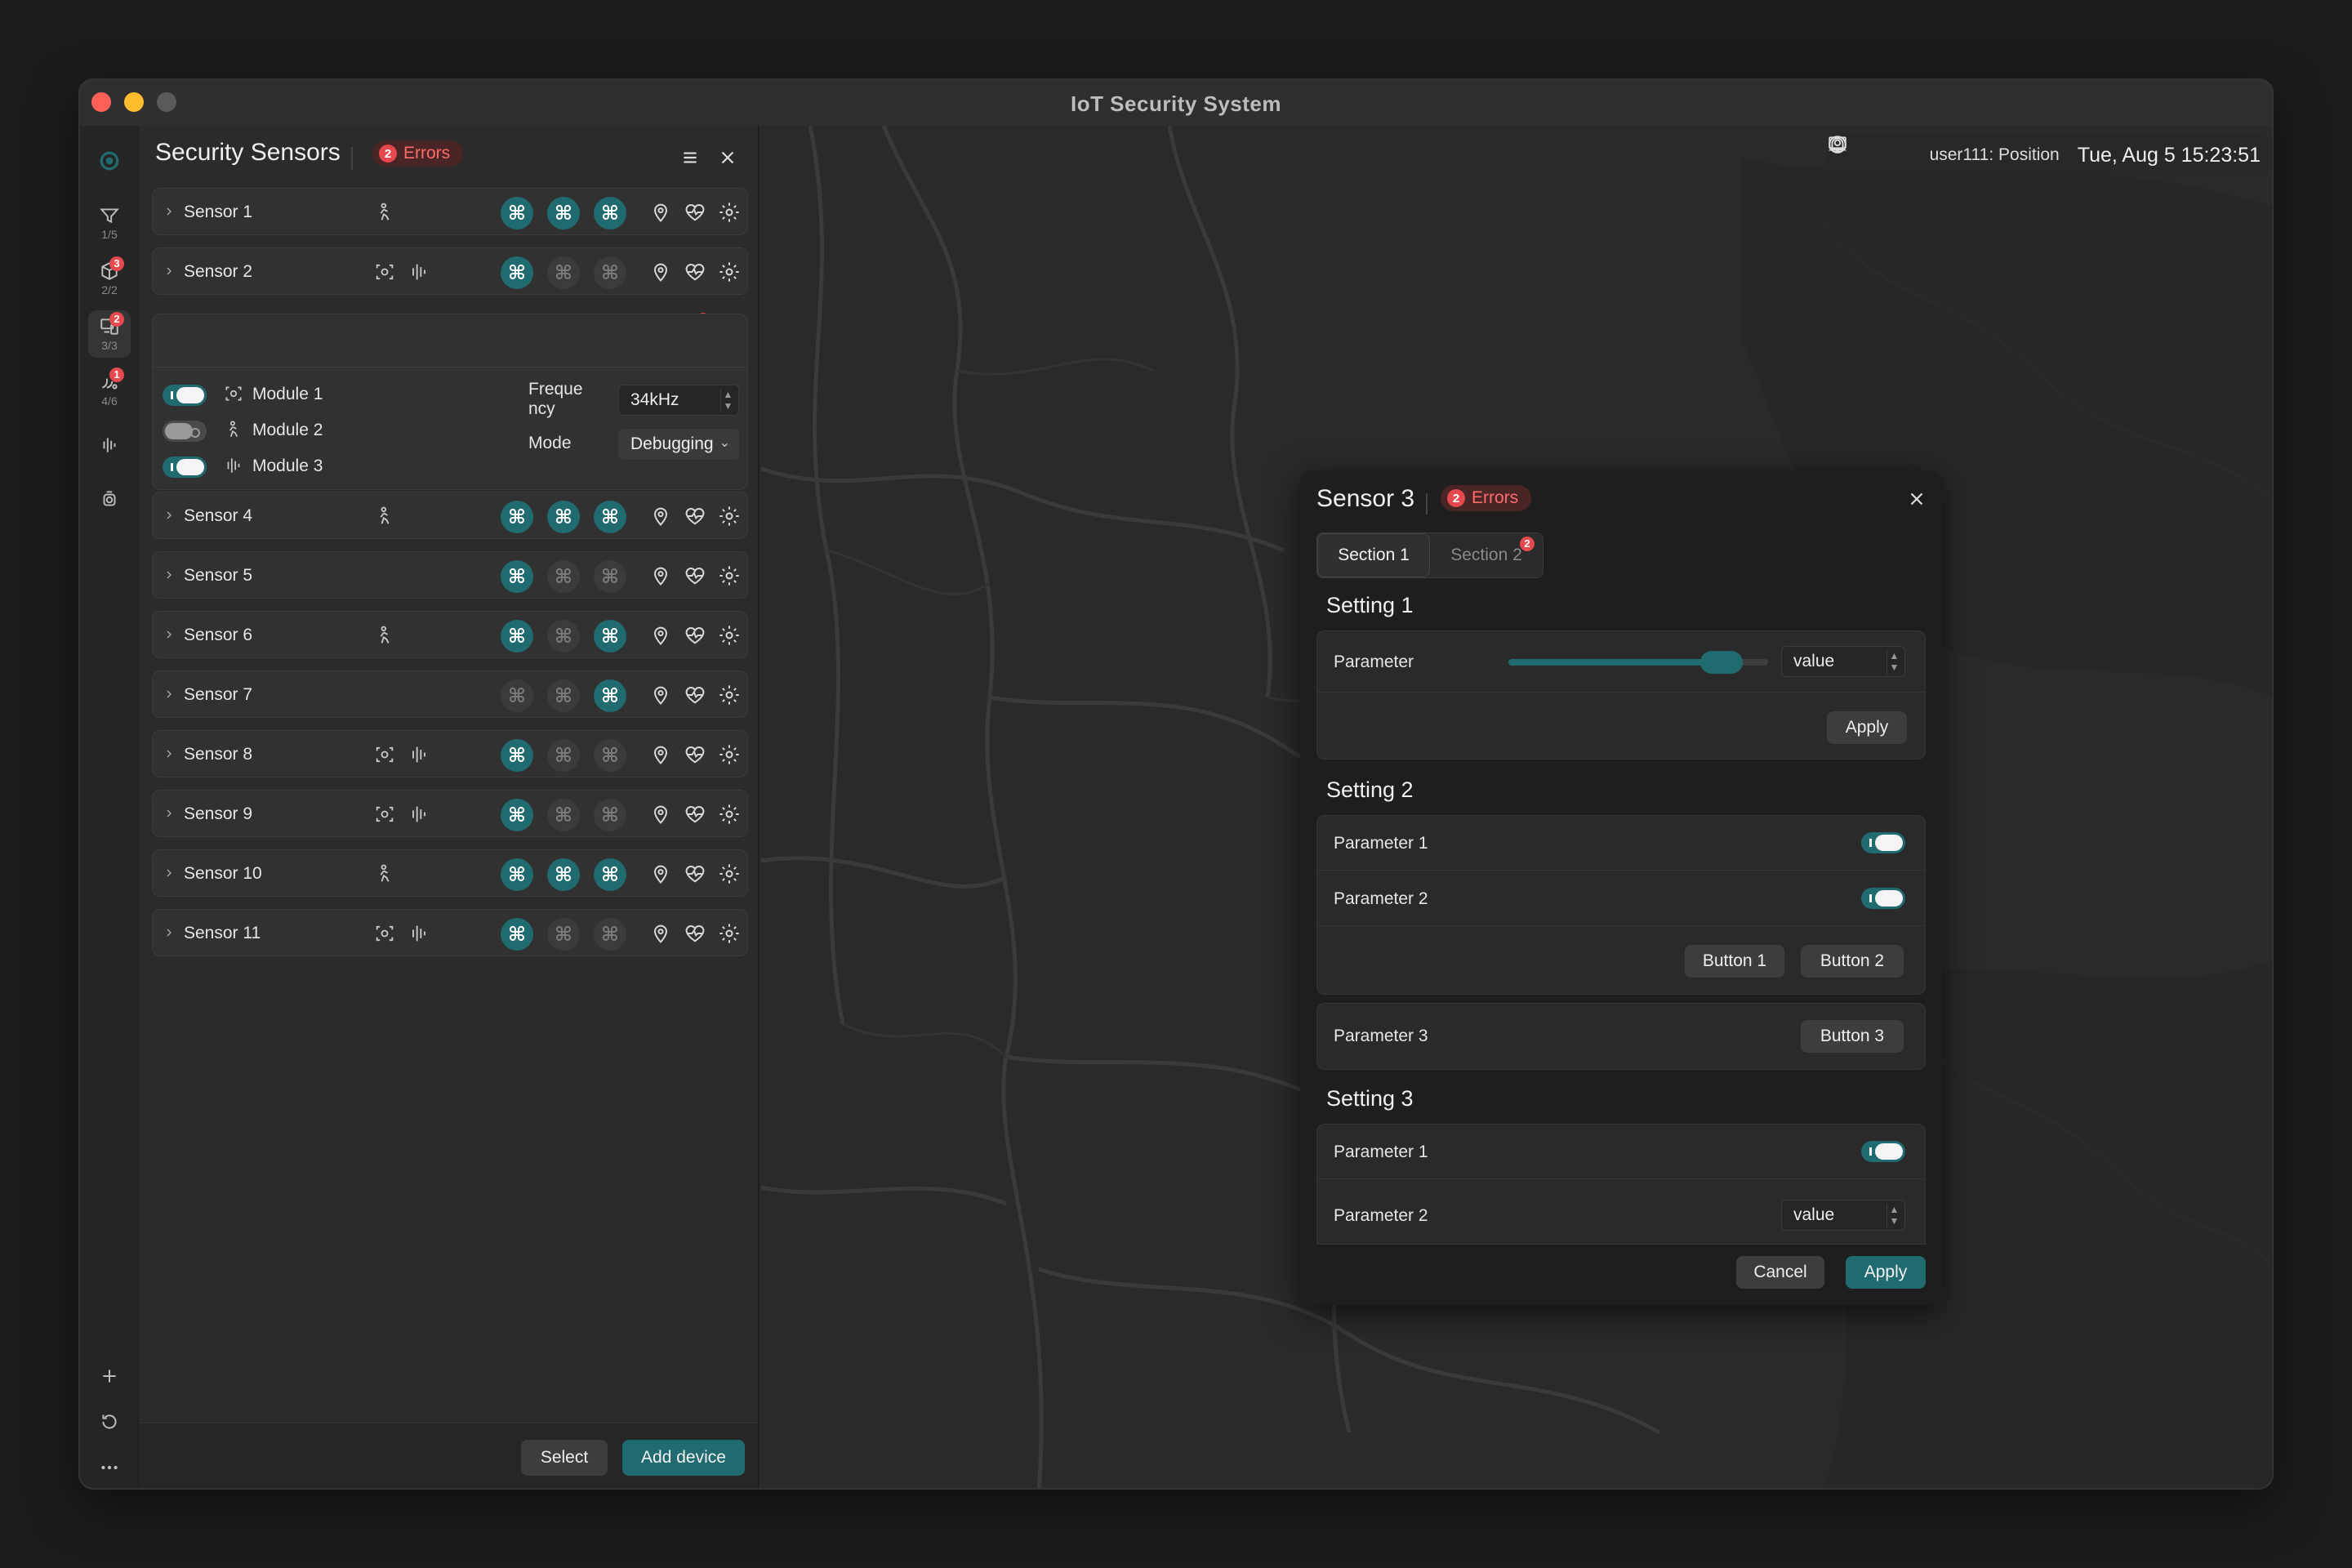 The height and width of the screenshot is (1568, 2352). Describe the element at coordinates (450, 932) in the screenshot. I see `sensor-row: Sensor 11 ⌘ ⌘ ⌘` at that location.